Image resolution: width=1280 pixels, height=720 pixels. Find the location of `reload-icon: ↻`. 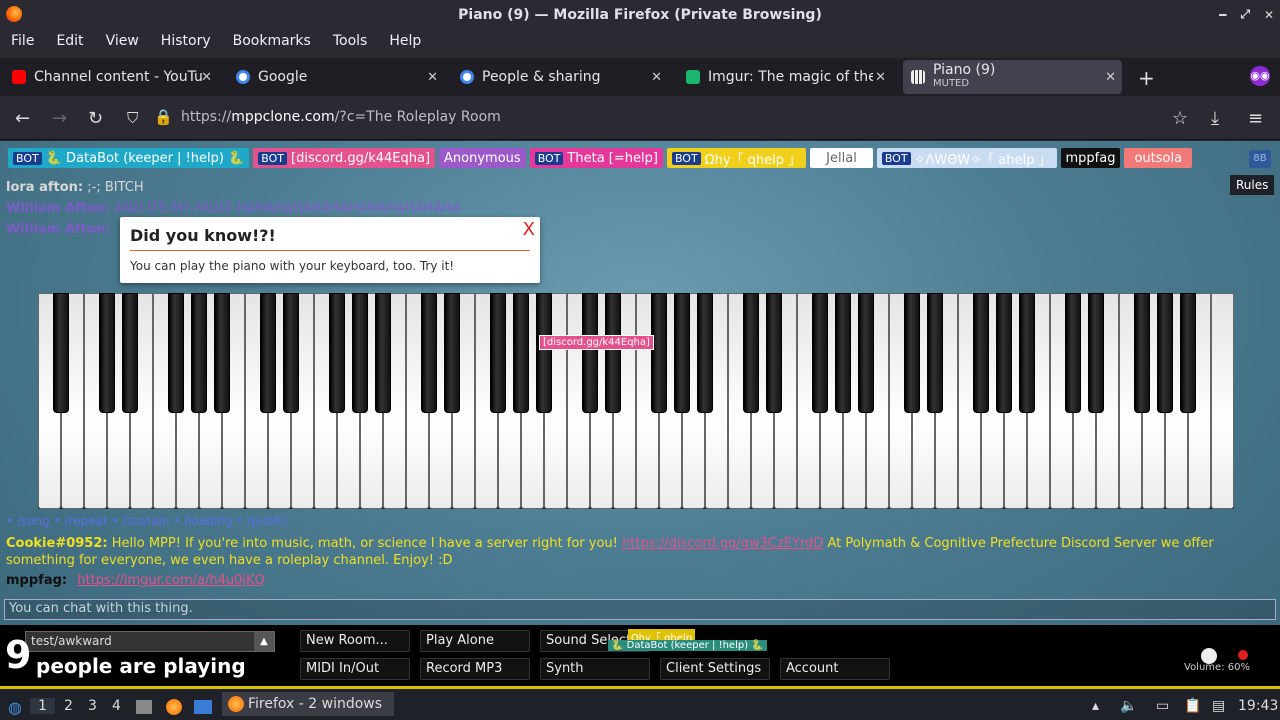

reload-icon: ↻ is located at coordinates (95, 118).